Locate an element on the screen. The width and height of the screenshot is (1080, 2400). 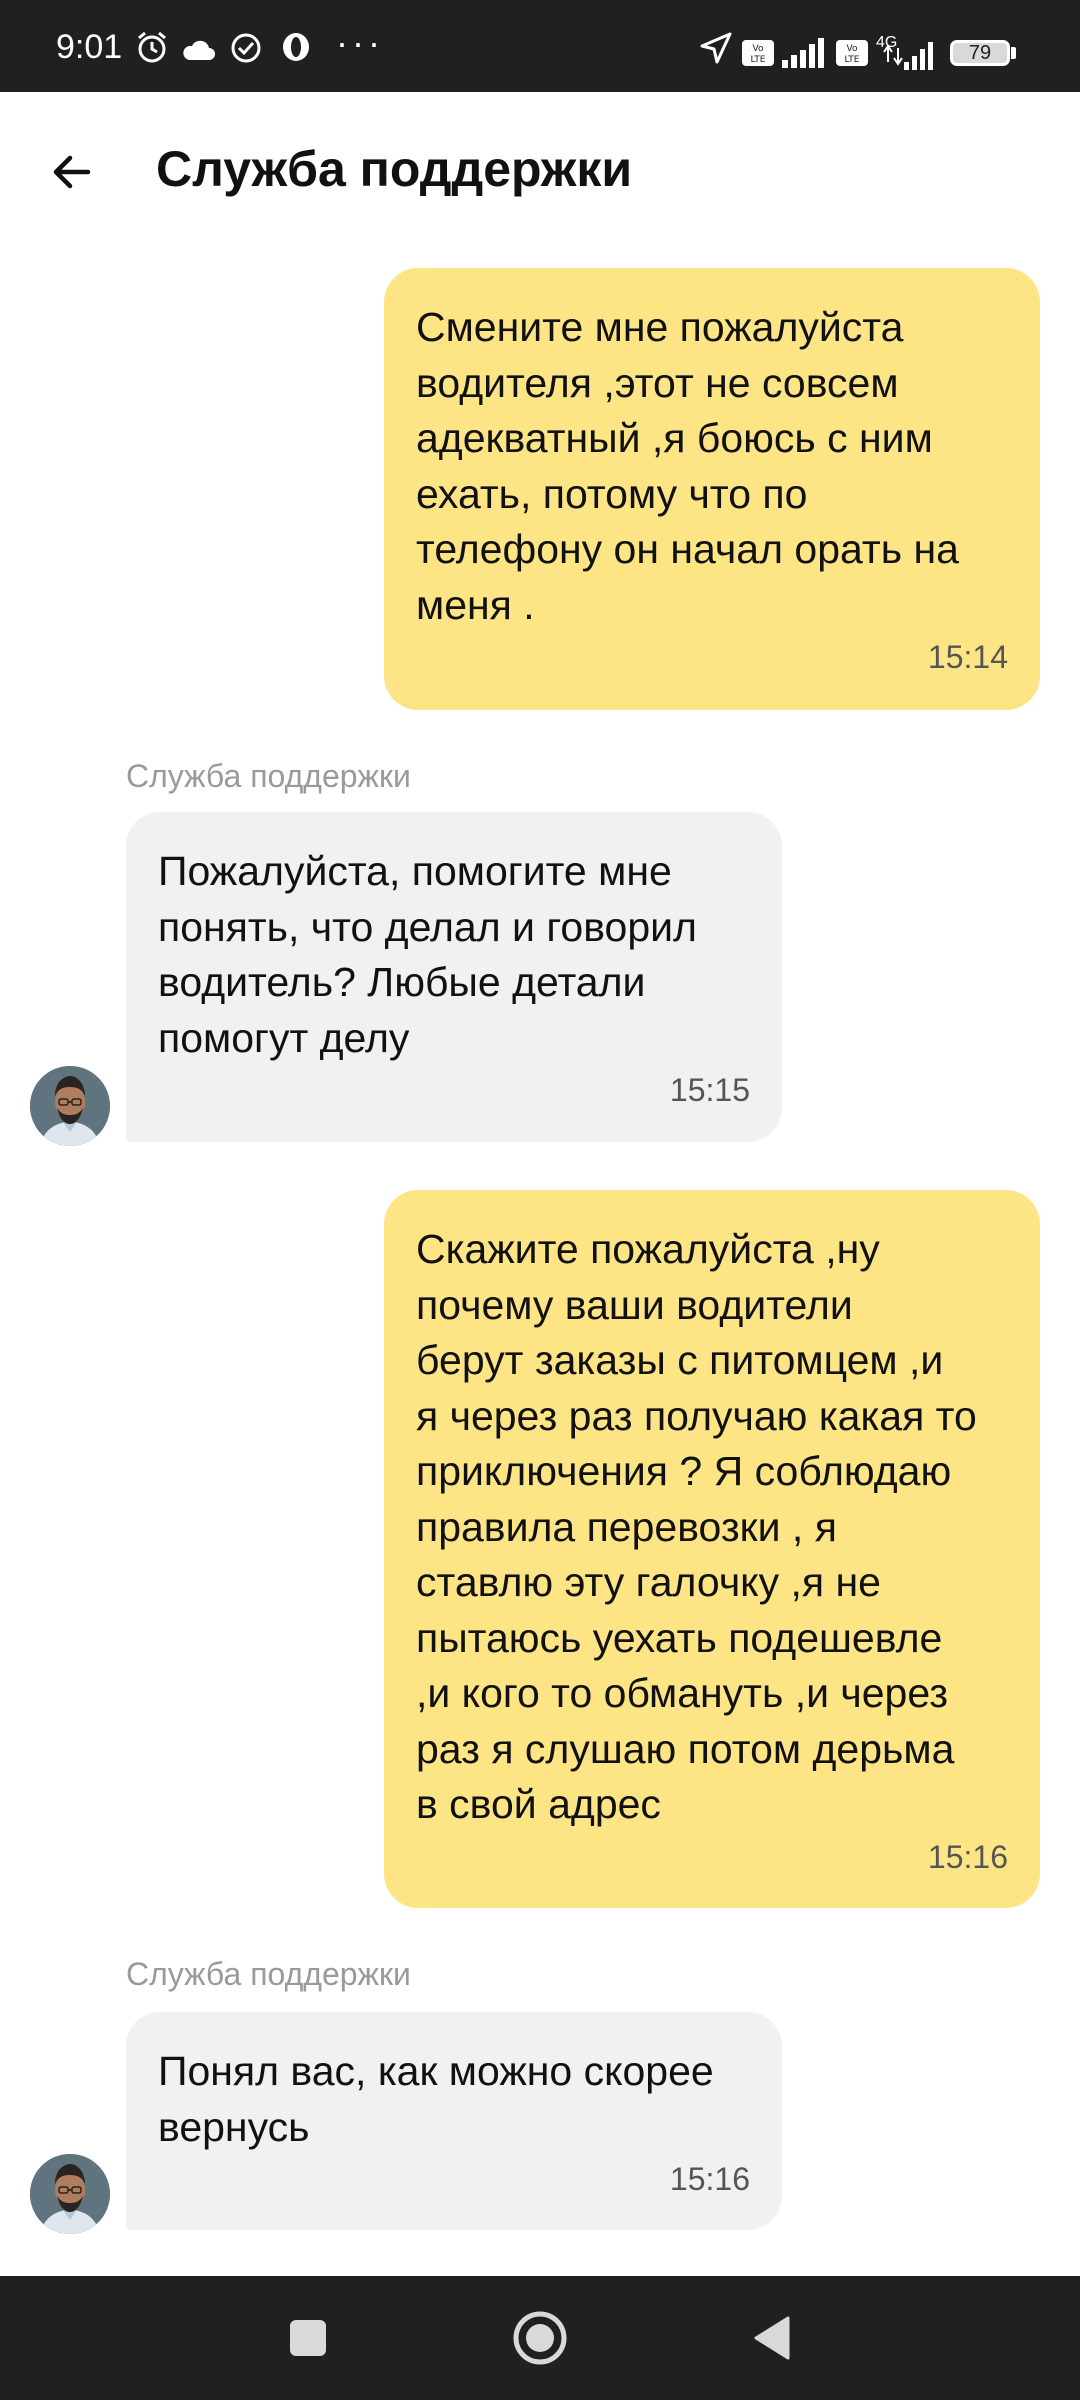
system-navigation-bar is located at coordinates (540, 2338).